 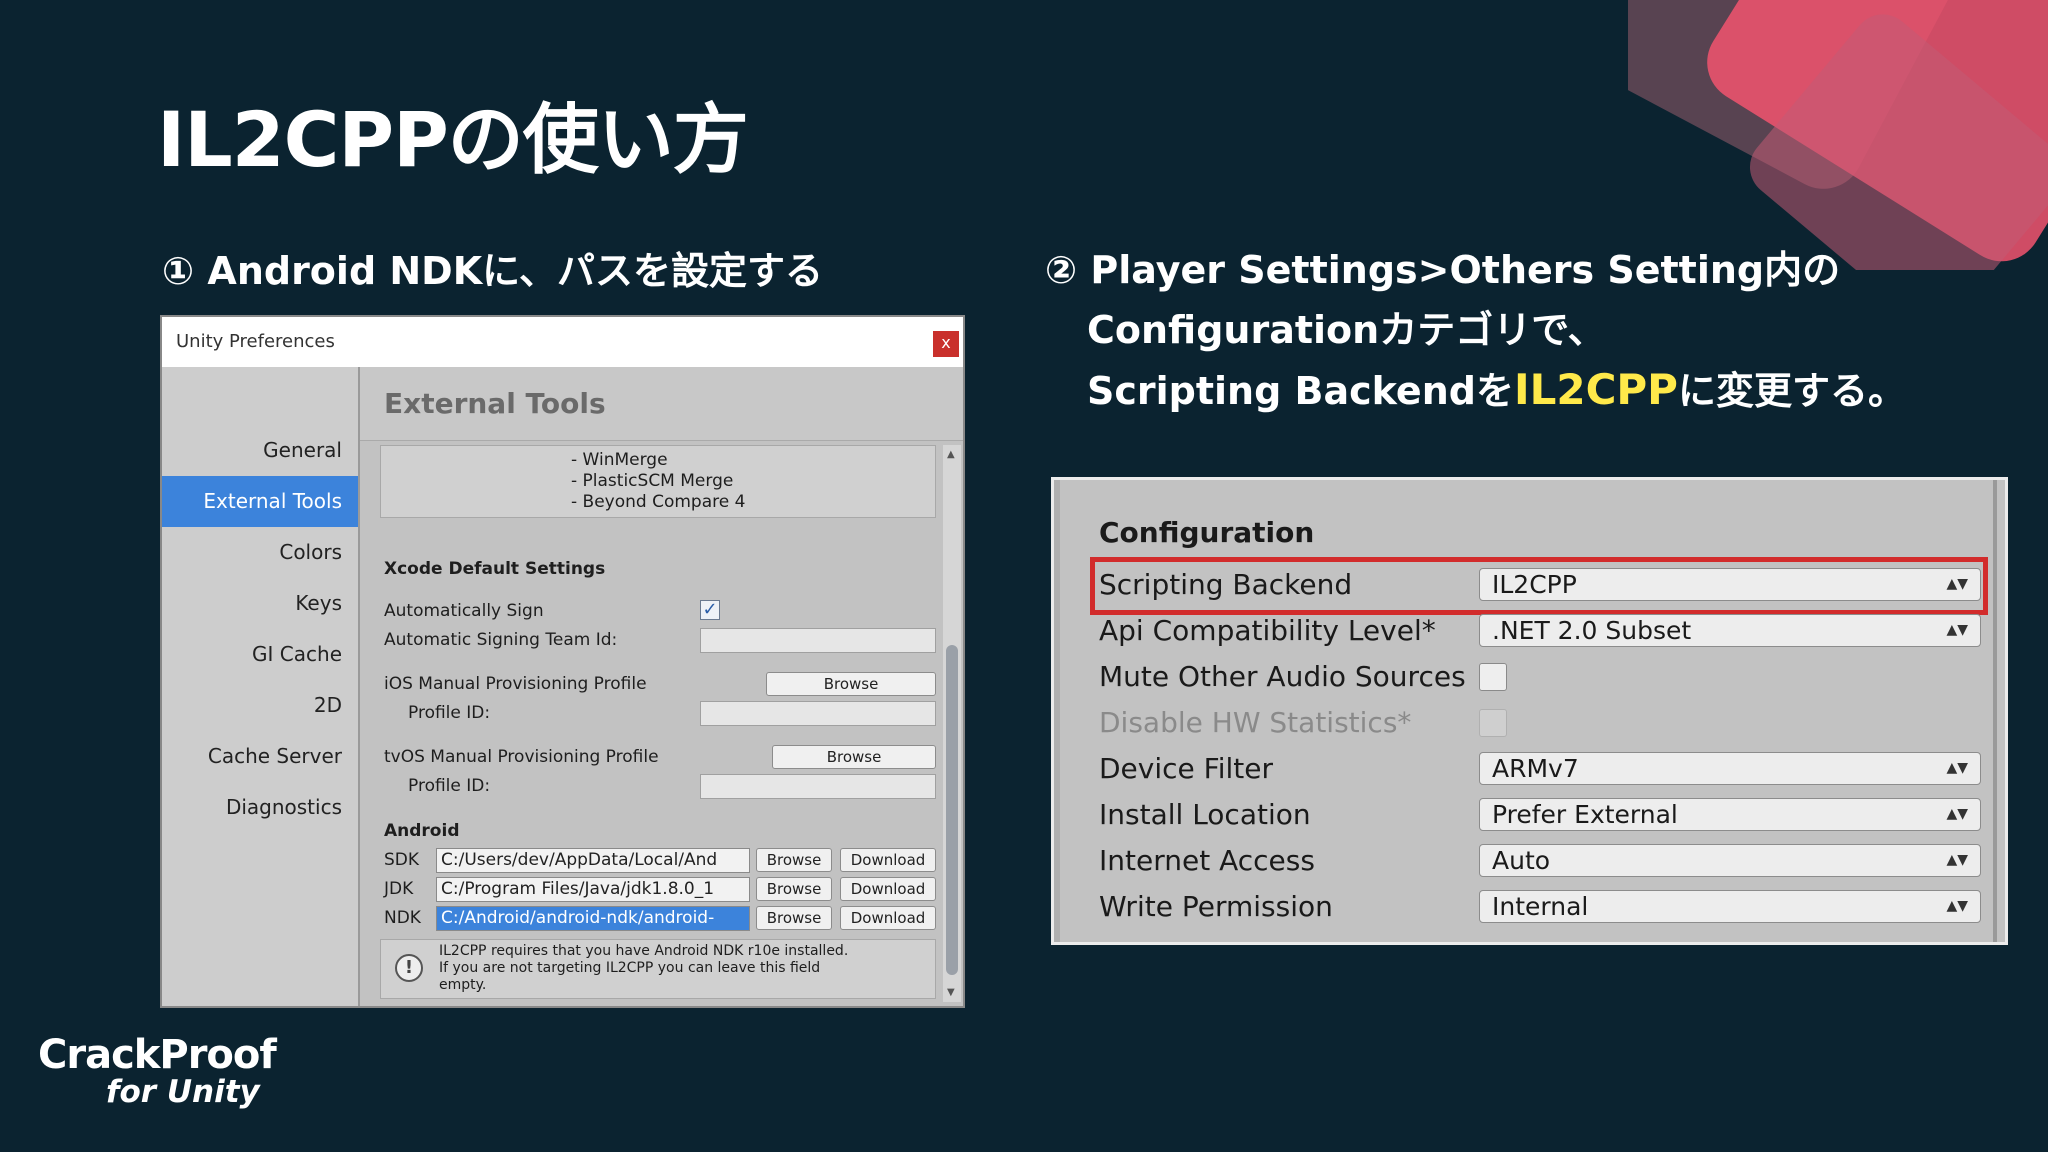 What do you see at coordinates (562, 342) in the screenshot?
I see `window-titlebar: Unity Preferences x` at bounding box center [562, 342].